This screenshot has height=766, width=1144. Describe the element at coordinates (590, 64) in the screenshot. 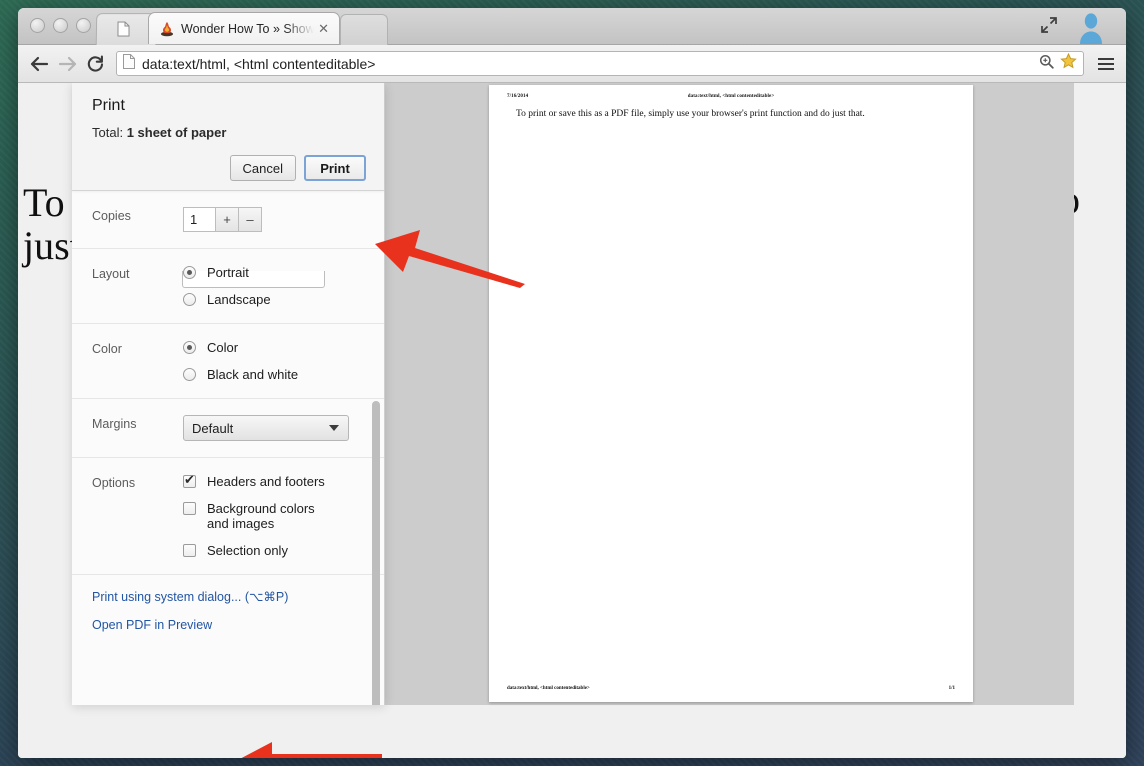

I see `url-text: data:text/html, <html contenteditable>` at that location.